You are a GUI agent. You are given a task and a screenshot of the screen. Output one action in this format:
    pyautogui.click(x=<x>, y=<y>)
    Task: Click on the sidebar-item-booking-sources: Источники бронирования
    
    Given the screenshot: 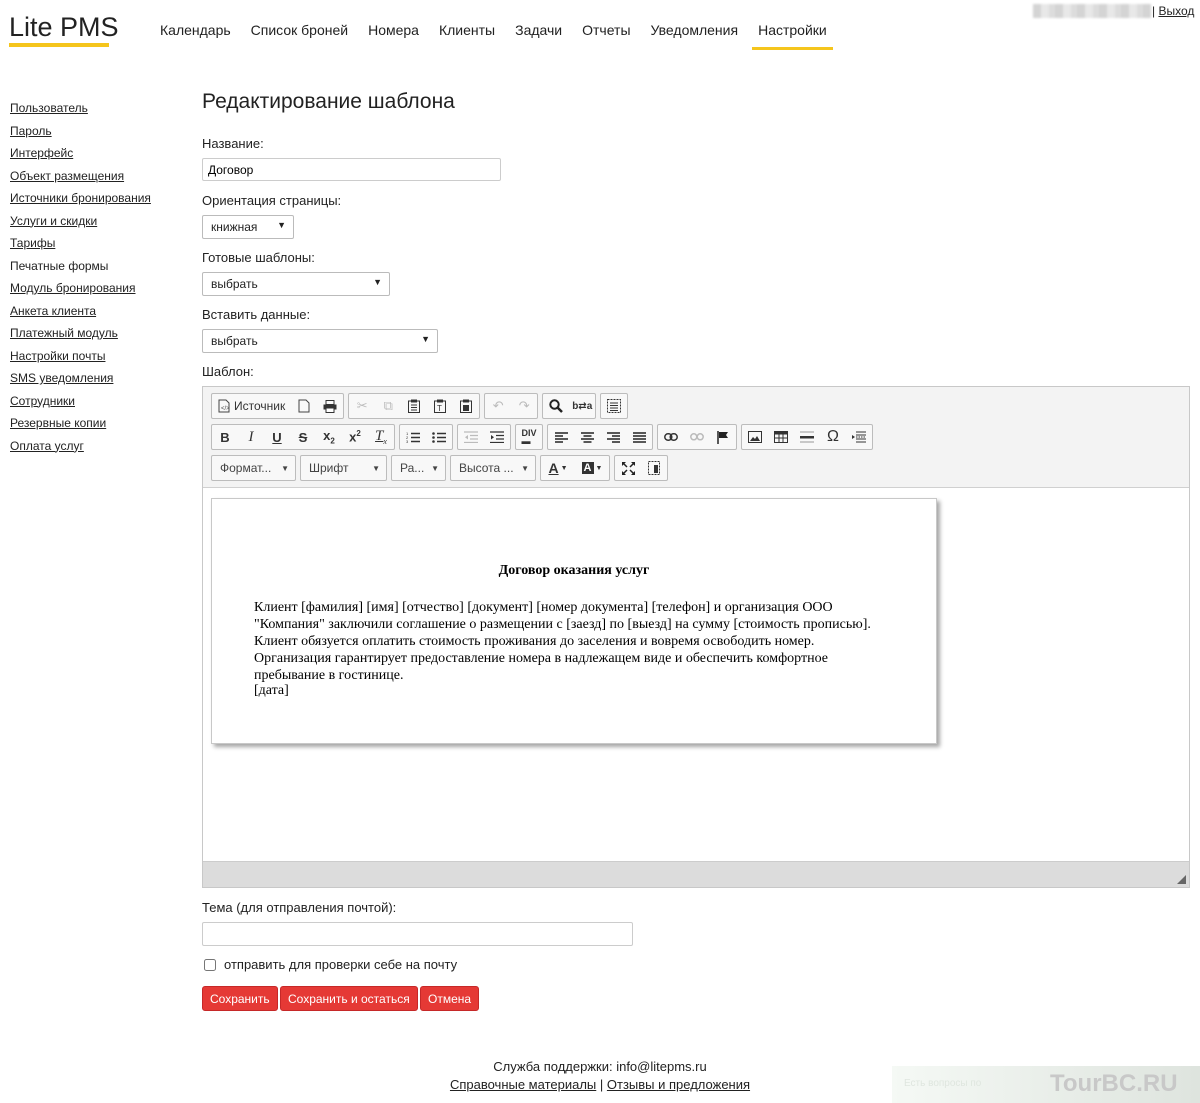 What is the action you would take?
    pyautogui.click(x=80, y=198)
    